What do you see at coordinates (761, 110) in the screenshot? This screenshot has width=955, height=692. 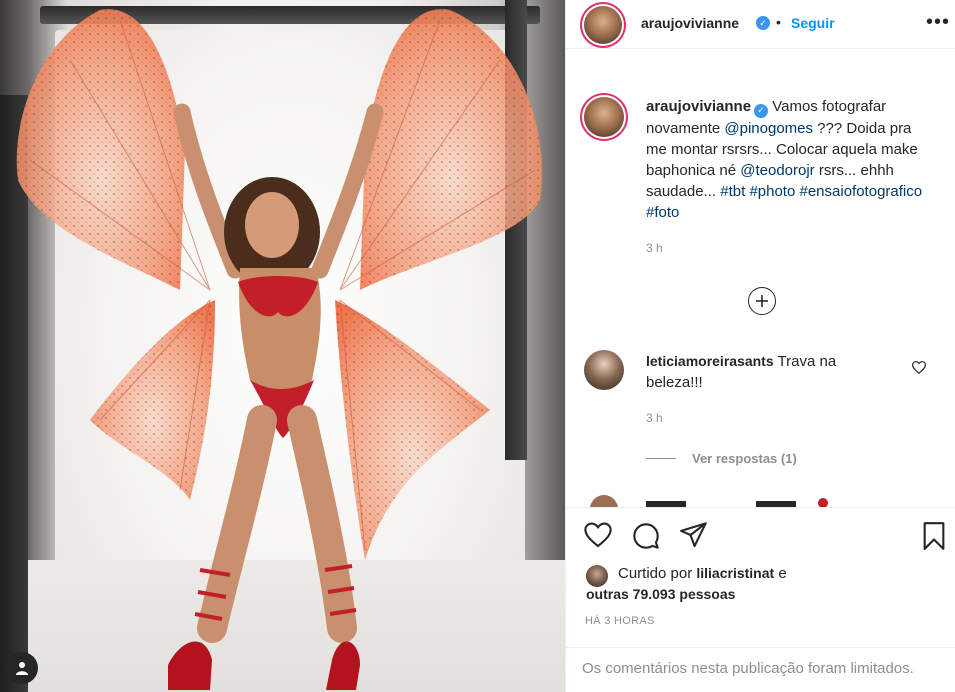 I see `caption-verified-badge-icon: ✓` at bounding box center [761, 110].